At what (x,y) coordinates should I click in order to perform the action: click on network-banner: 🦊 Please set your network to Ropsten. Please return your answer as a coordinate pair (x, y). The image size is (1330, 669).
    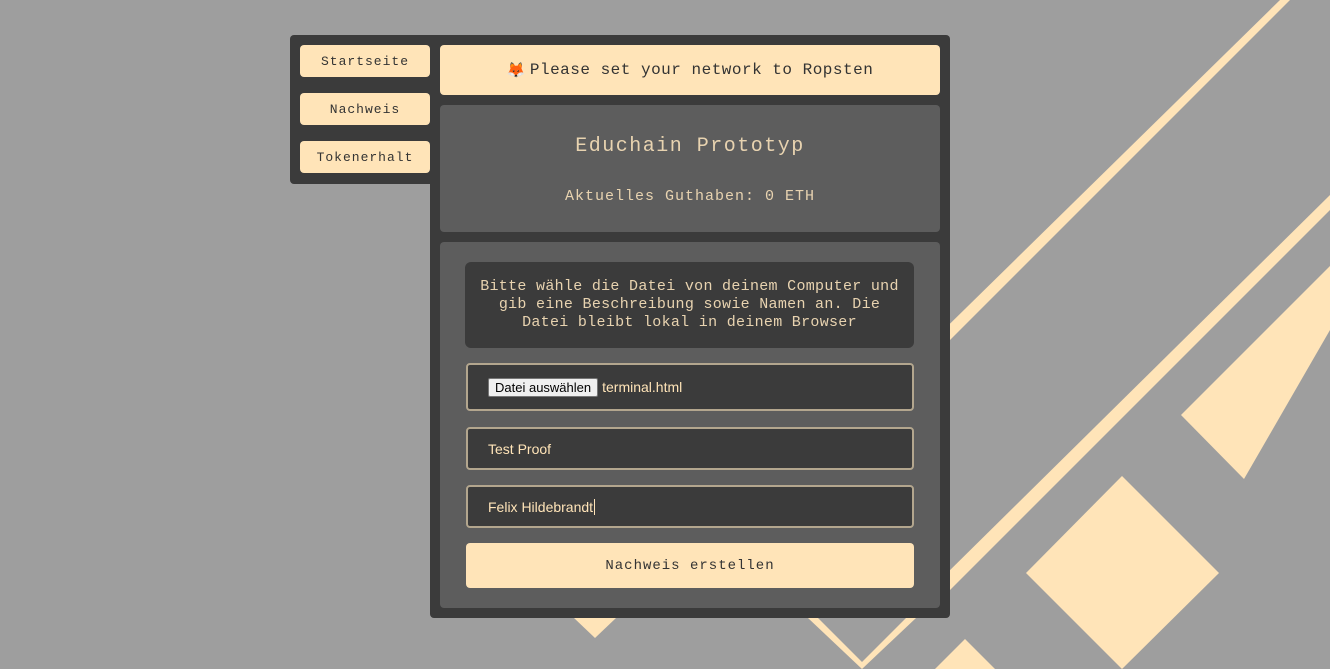
    Looking at the image, I should click on (690, 70).